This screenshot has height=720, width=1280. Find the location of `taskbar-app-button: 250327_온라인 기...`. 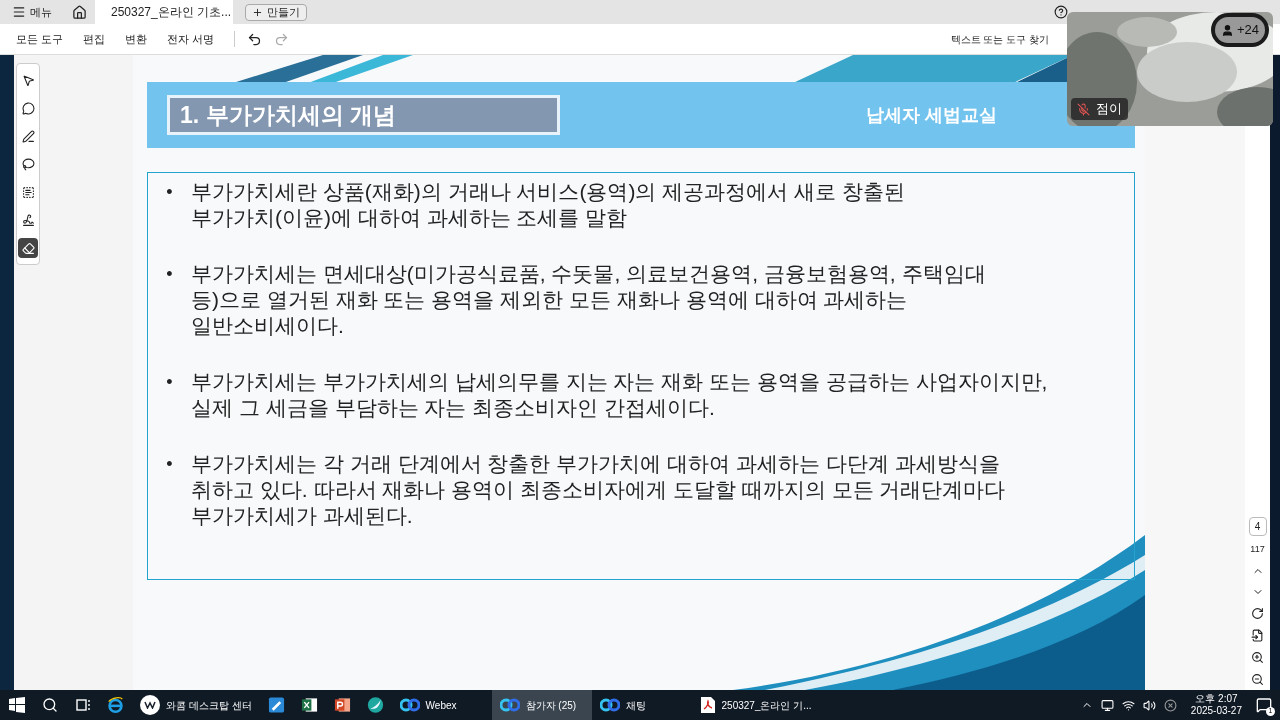

taskbar-app-button: 250327_온라인 기... is located at coordinates (755, 705).